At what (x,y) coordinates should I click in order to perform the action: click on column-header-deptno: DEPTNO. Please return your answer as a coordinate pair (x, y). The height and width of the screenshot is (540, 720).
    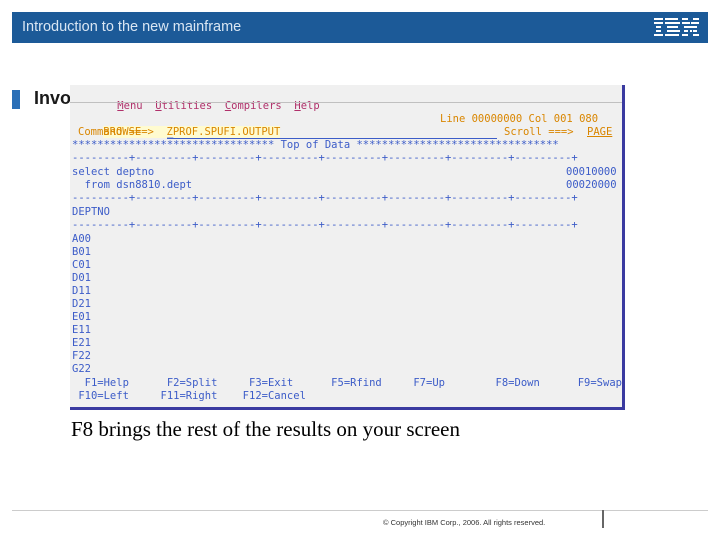
    Looking at the image, I should click on (91, 212).